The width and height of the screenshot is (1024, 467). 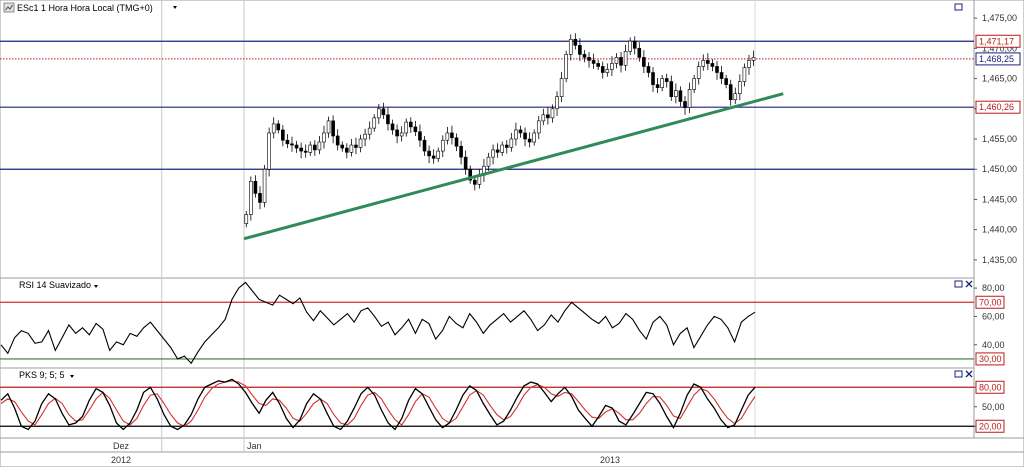 What do you see at coordinates (993, 407) in the screenshot?
I see `y-tick-label: 50,00` at bounding box center [993, 407].